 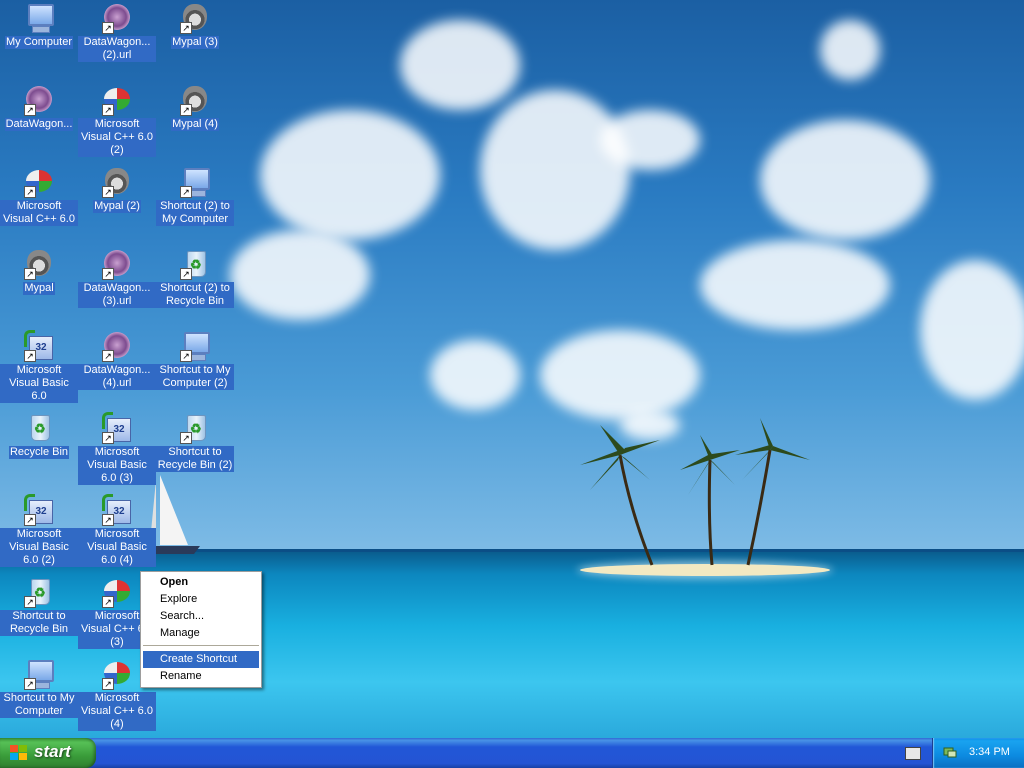 I want to click on icon-label: My Computer, so click(x=39, y=42).